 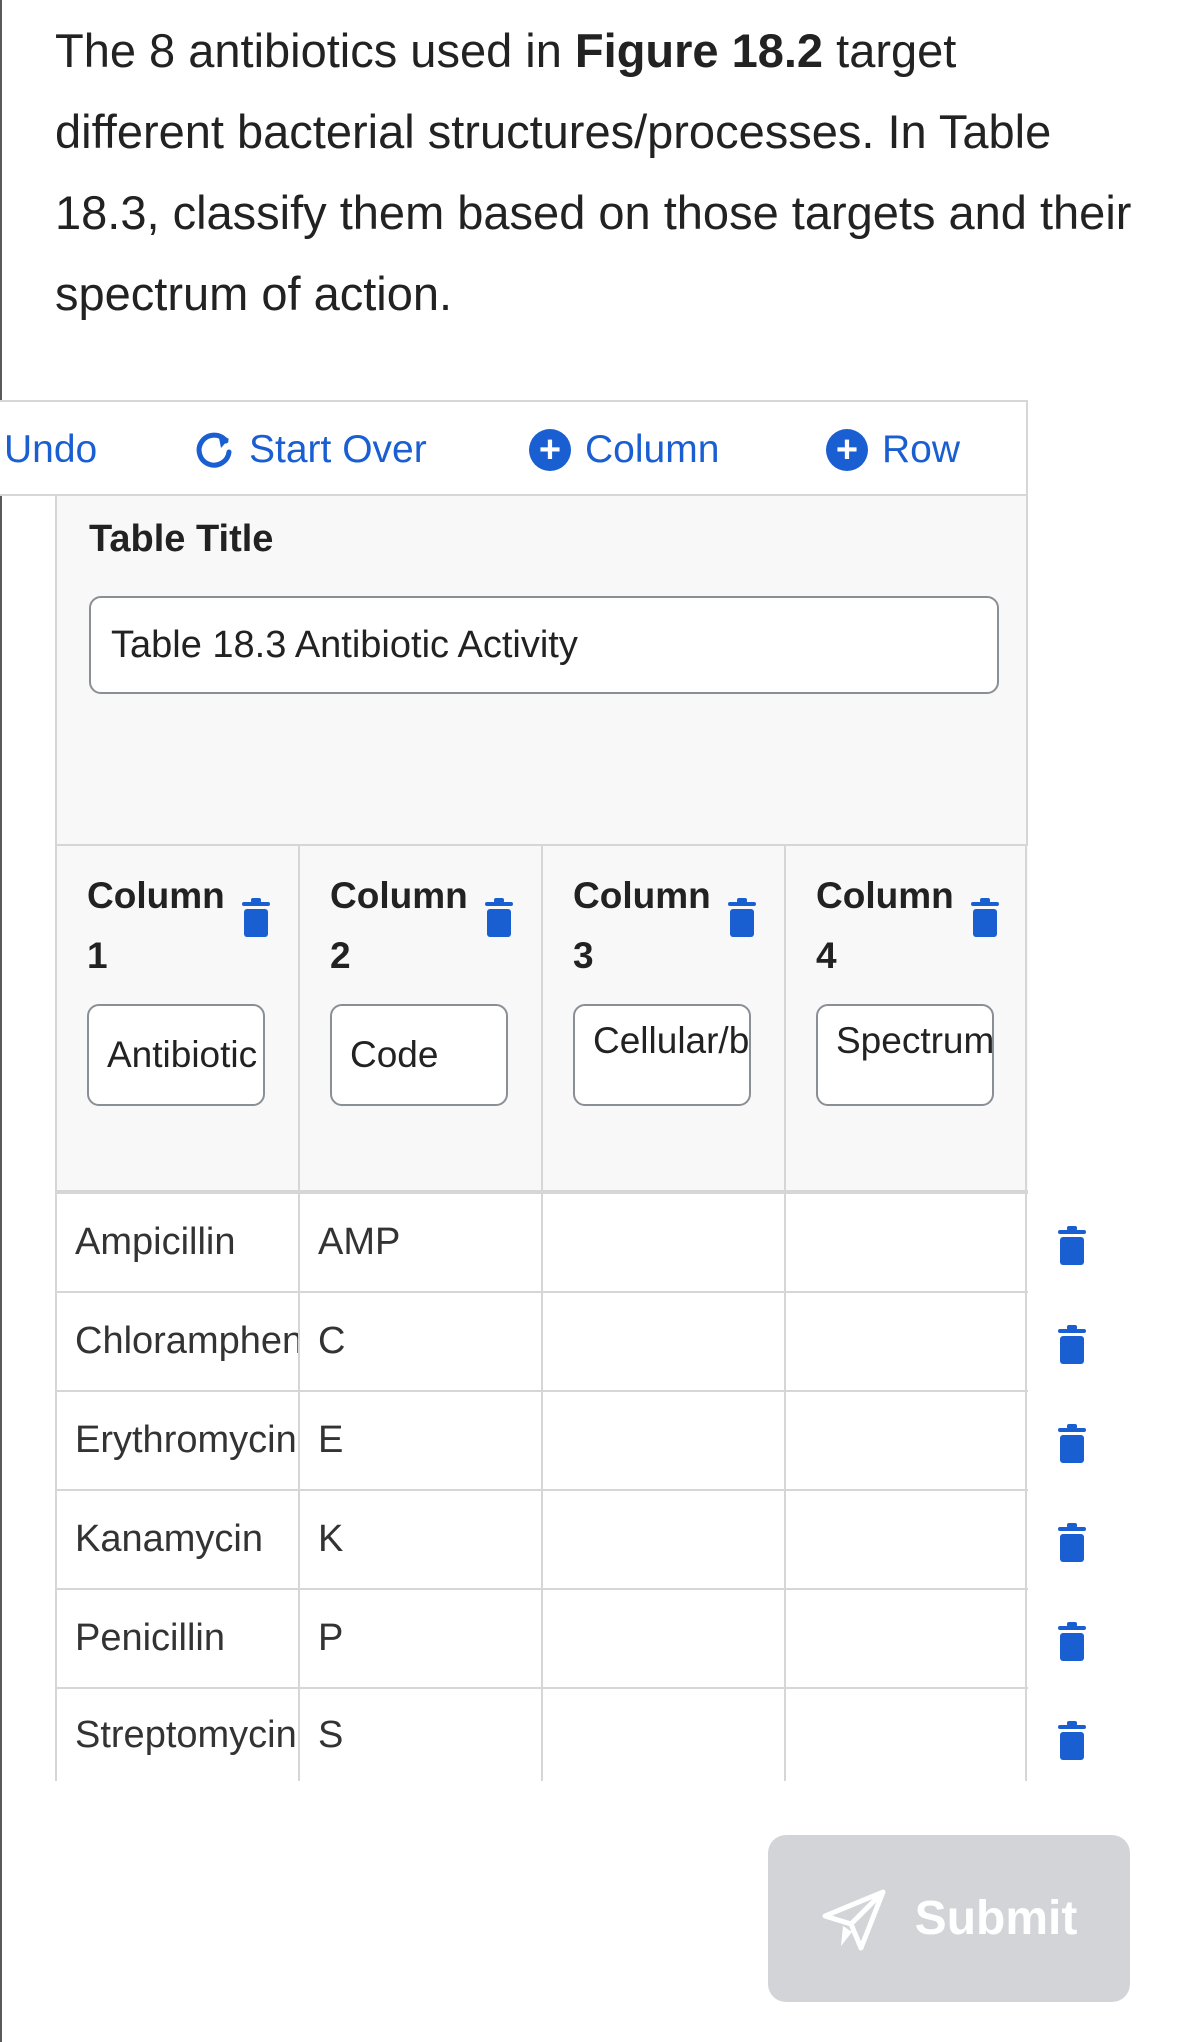 I want to click on figure-reference: Figure 18.2, so click(x=699, y=50).